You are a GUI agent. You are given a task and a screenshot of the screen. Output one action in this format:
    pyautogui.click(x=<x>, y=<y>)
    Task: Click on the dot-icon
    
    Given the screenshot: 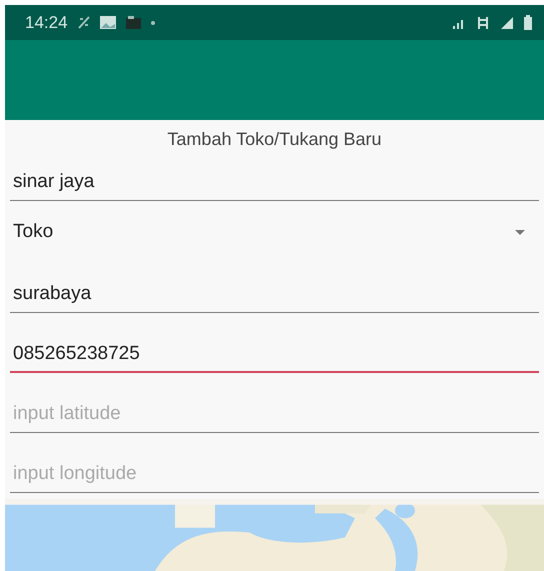 What is the action you would take?
    pyautogui.click(x=152, y=22)
    